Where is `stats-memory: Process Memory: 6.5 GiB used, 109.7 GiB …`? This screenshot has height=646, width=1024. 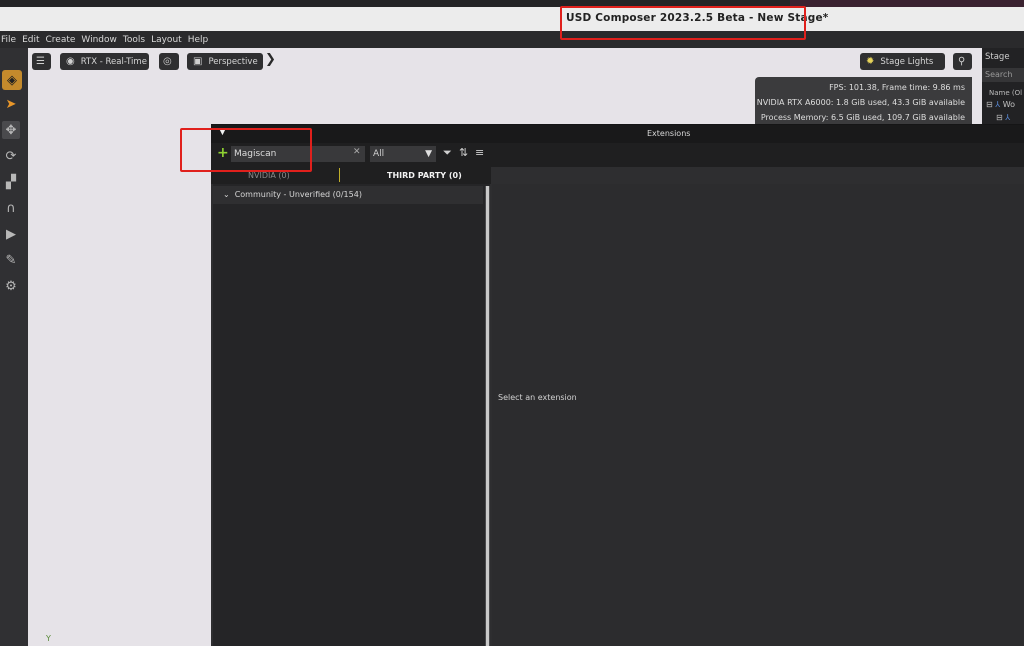 stats-memory: Process Memory: 6.5 GiB used, 109.7 GiB … is located at coordinates (862, 117).